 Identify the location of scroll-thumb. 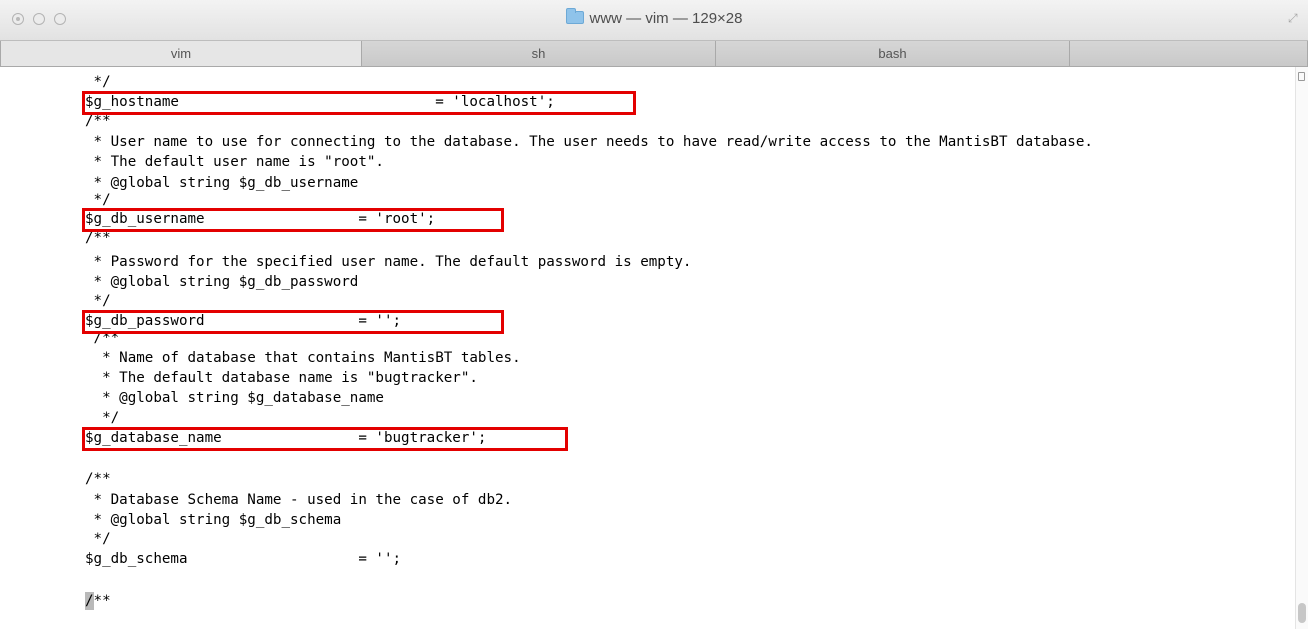
(1302, 613).